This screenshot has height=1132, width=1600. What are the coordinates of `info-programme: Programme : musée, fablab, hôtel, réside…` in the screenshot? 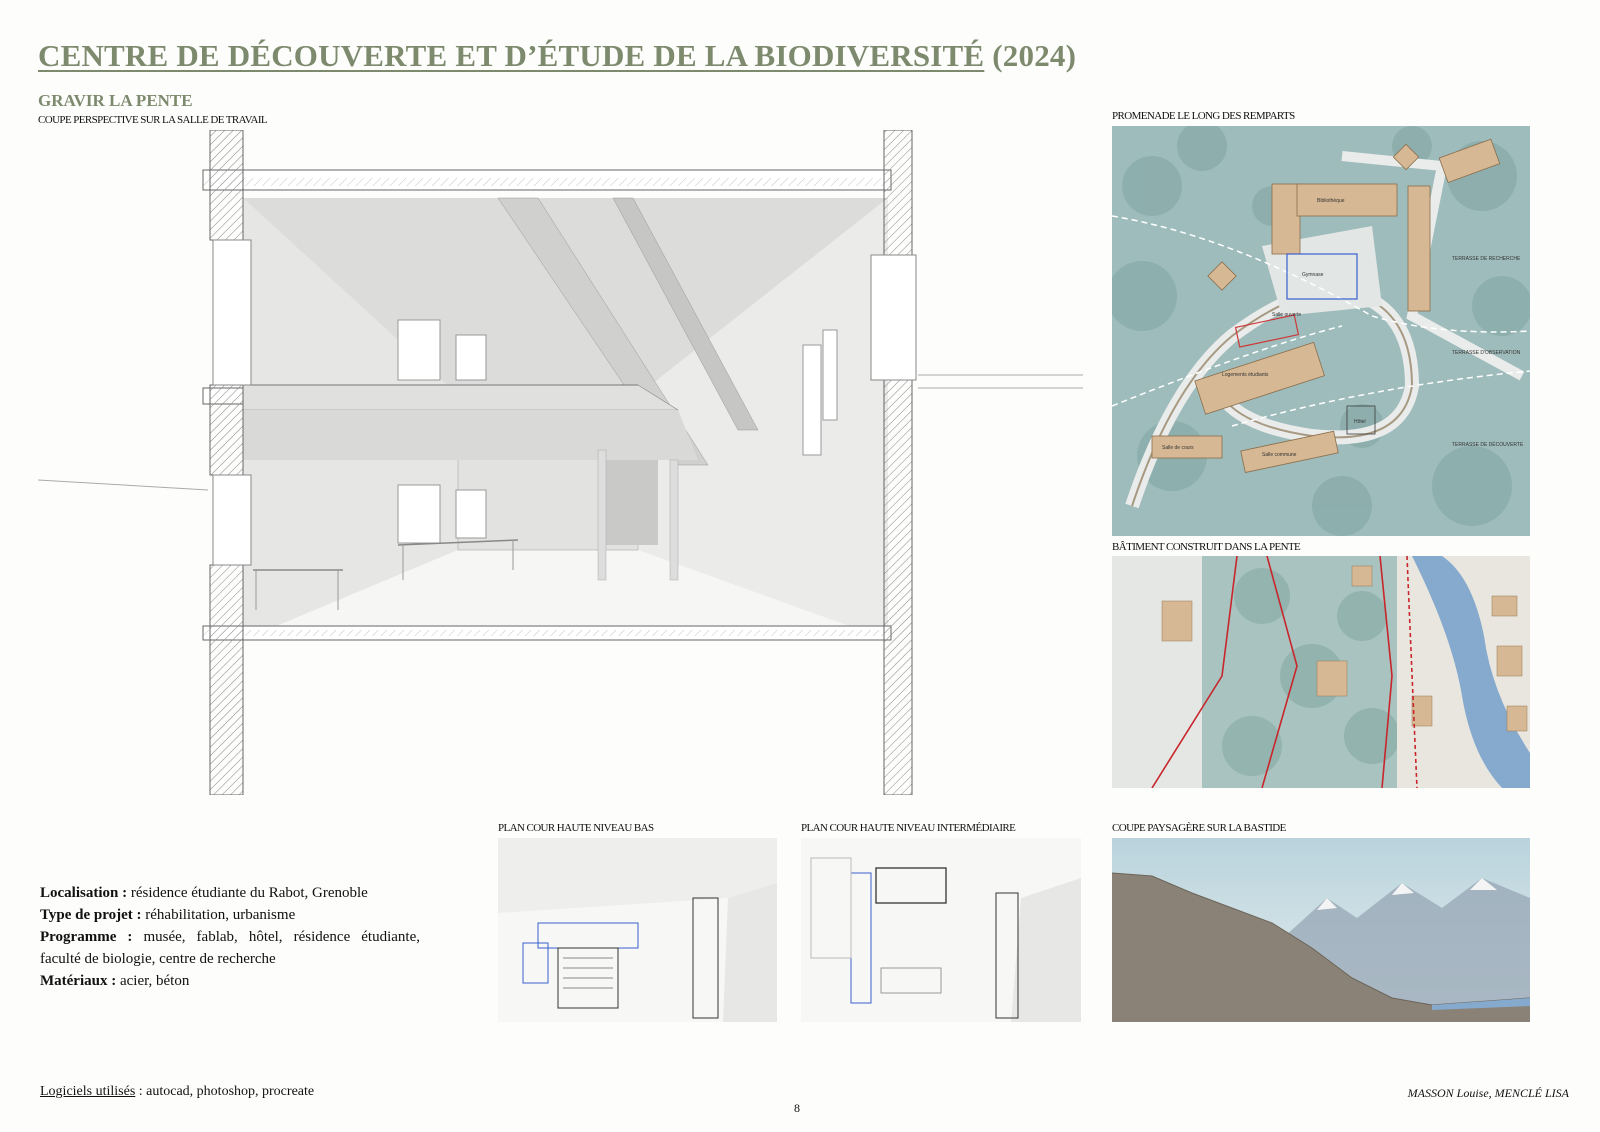 It's located at (230, 948).